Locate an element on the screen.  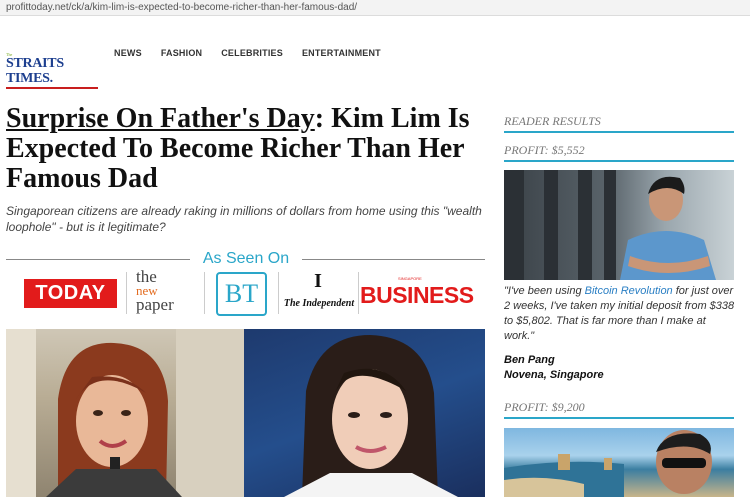
headline-link: Surprise On Father's Day is located at coordinates (160, 118).